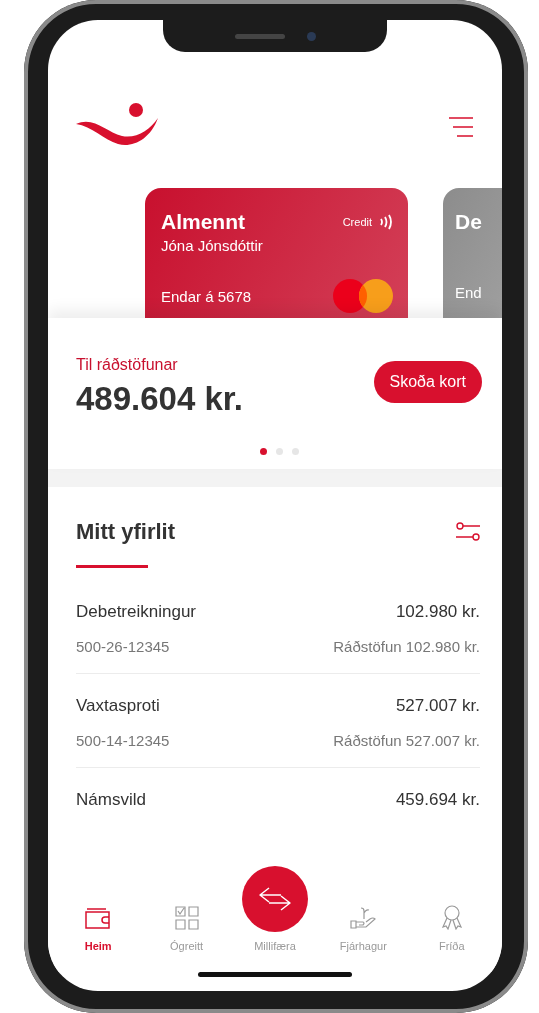 This screenshot has height=1013, width=539. What do you see at coordinates (461, 127) in the screenshot?
I see `menu-icon` at bounding box center [461, 127].